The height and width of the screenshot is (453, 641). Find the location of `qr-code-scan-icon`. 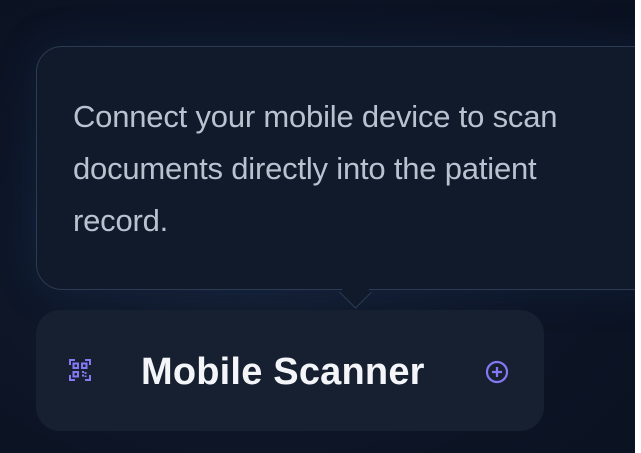

qr-code-scan-icon is located at coordinates (80, 370).